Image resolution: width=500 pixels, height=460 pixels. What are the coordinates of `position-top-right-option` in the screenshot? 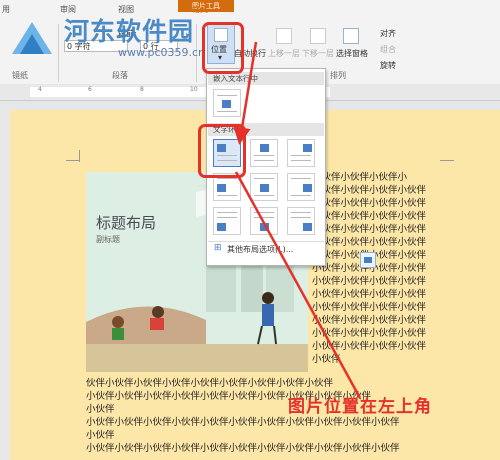 It's located at (301, 153).